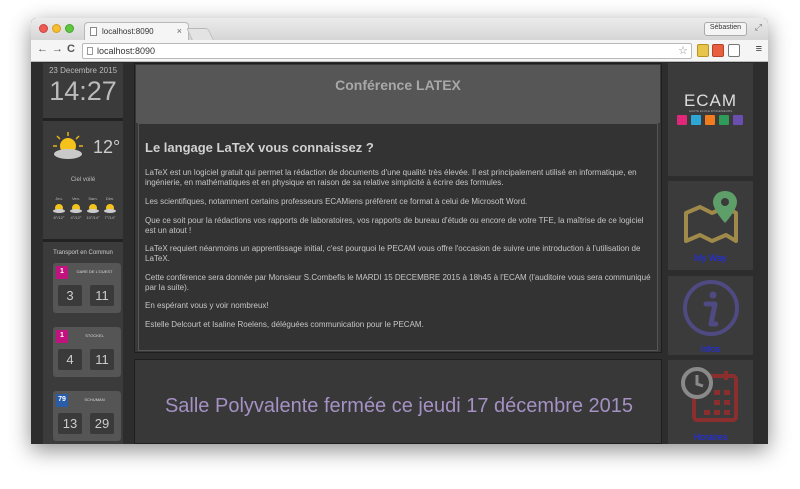 This screenshot has width=800, height=489. I want to click on forecast-day: Jeu. 8°/12°, so click(59, 208).